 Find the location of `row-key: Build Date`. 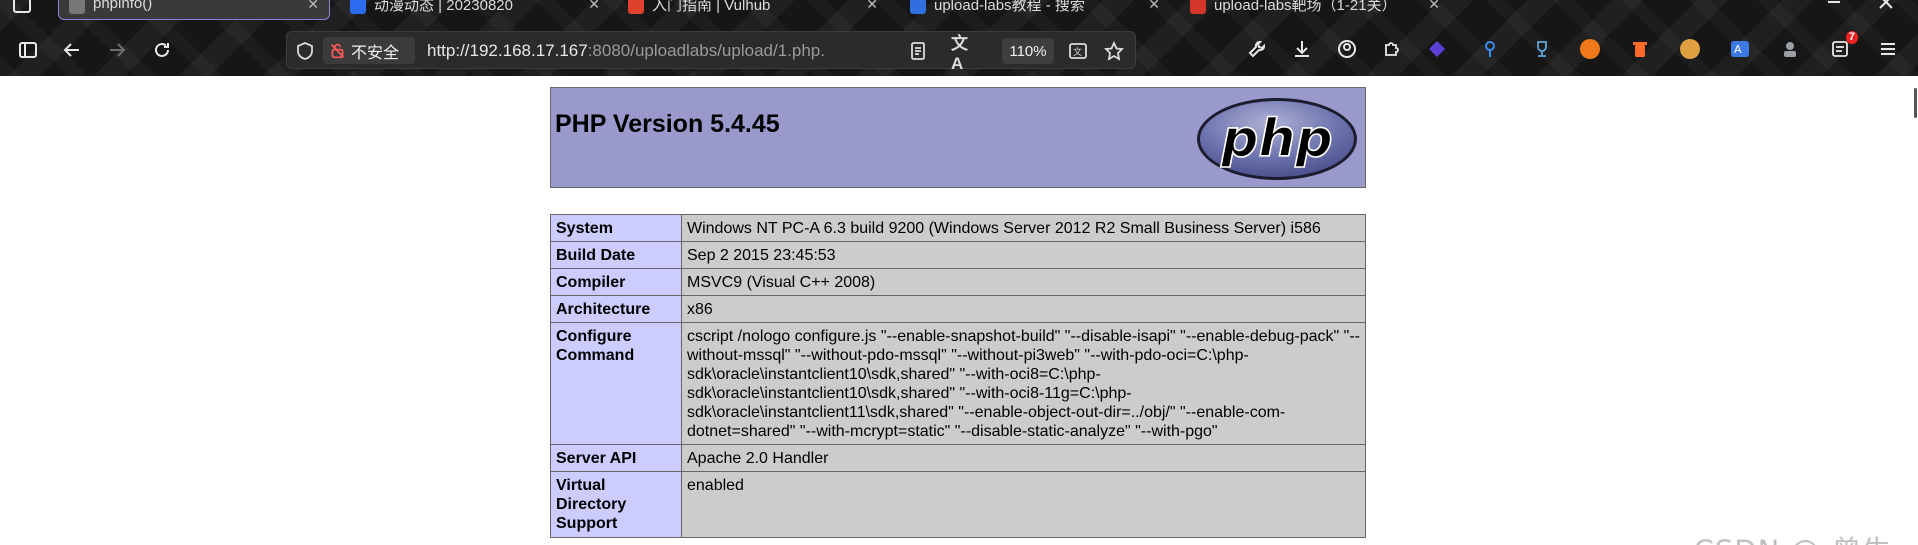

row-key: Build Date is located at coordinates (616, 255).